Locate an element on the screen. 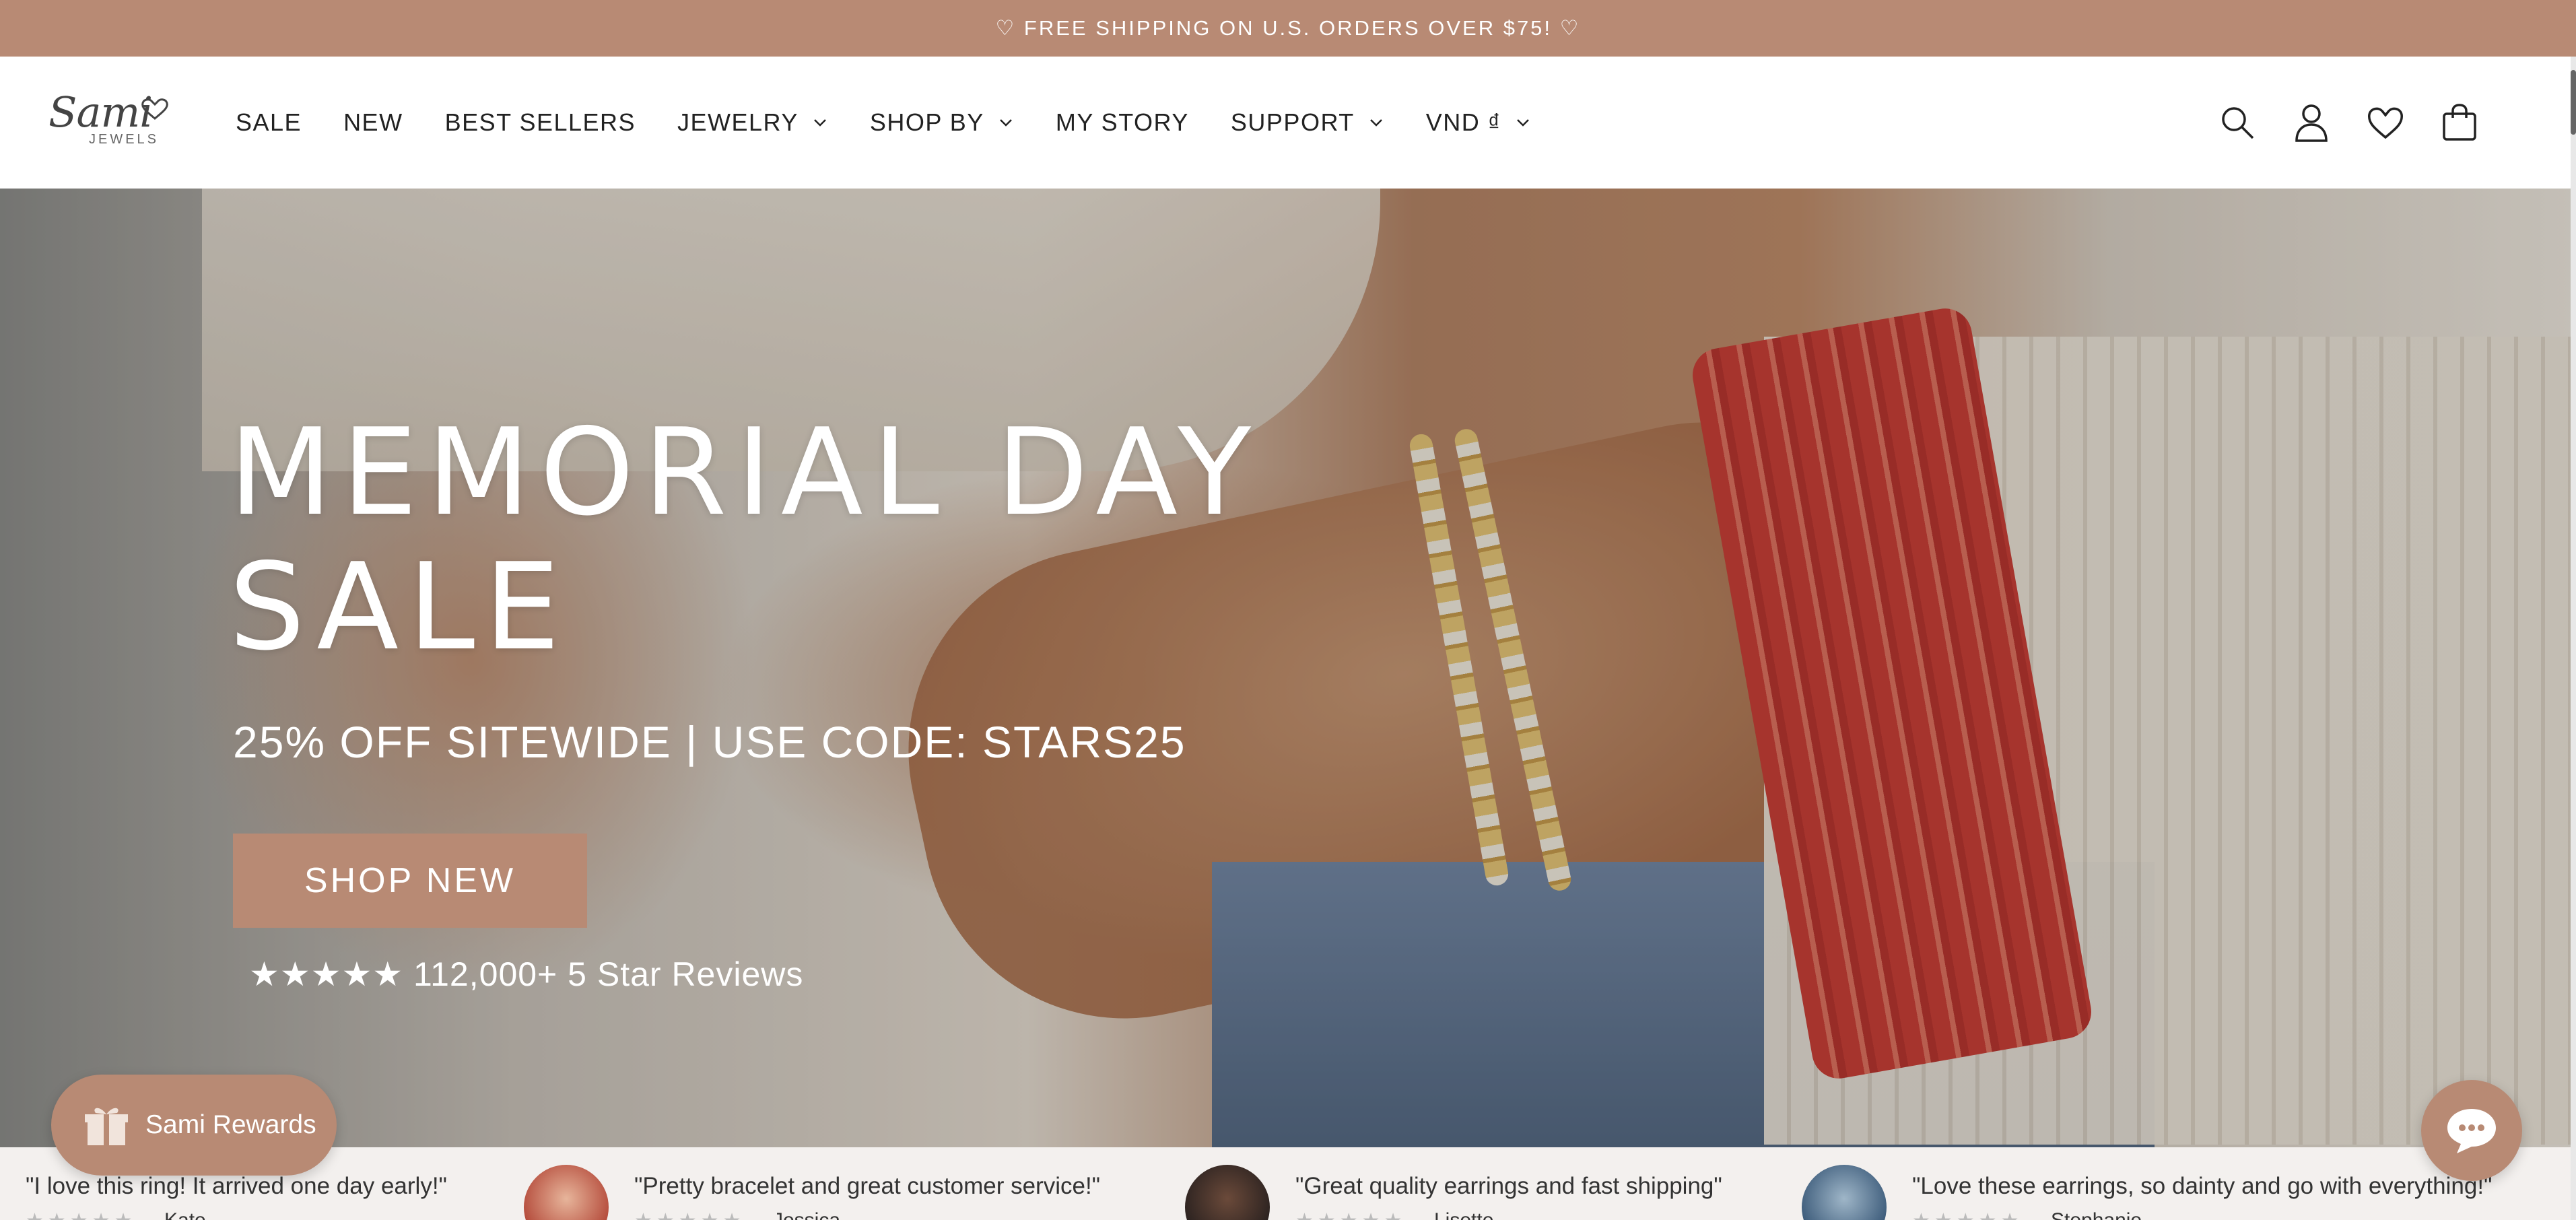 The height and width of the screenshot is (1220, 2576). wishlist-heart-icon is located at coordinates (2385, 123).